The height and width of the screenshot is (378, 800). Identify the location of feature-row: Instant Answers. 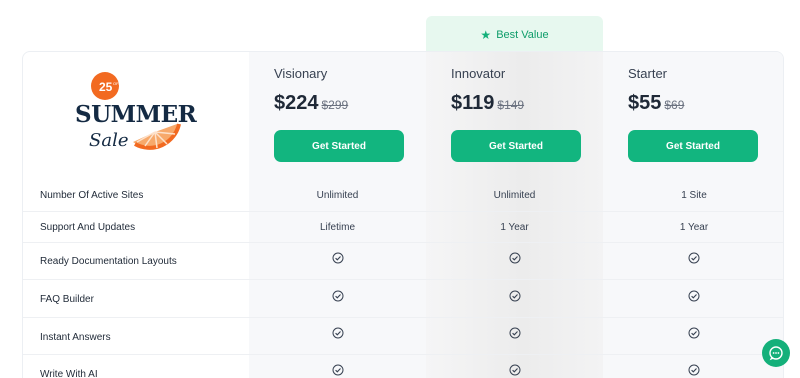
(403, 335).